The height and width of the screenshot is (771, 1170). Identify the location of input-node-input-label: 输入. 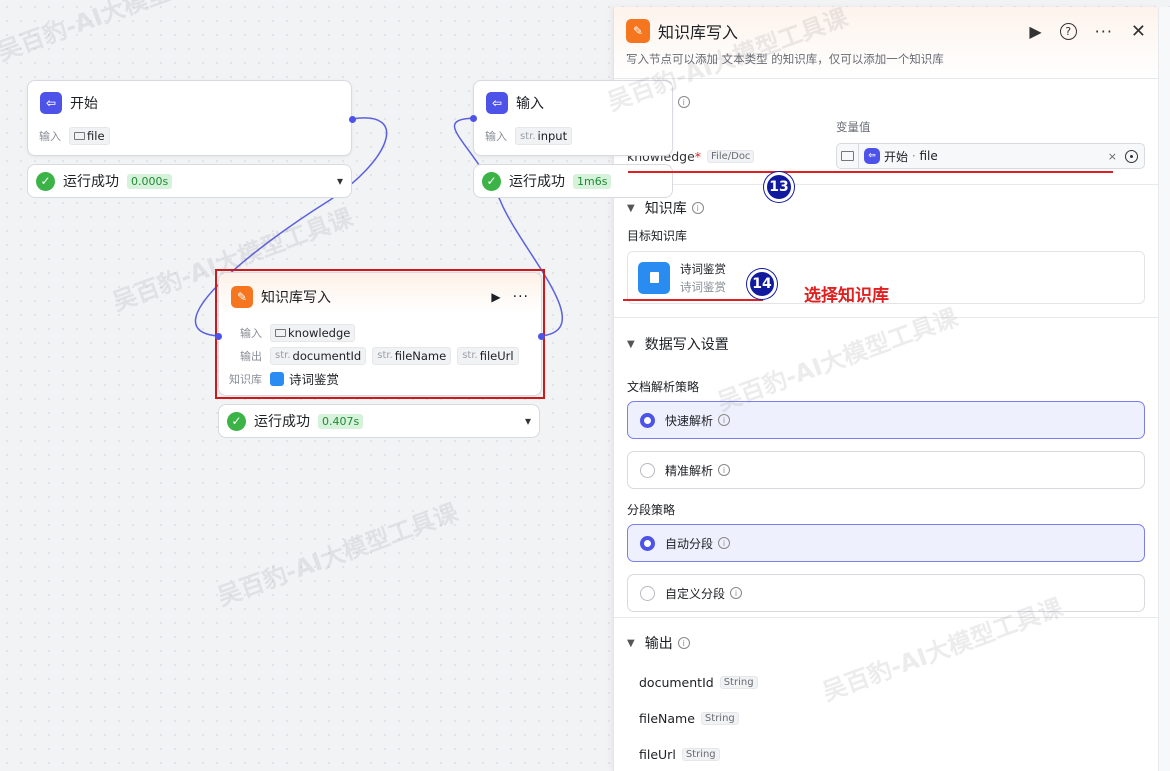
(496, 136).